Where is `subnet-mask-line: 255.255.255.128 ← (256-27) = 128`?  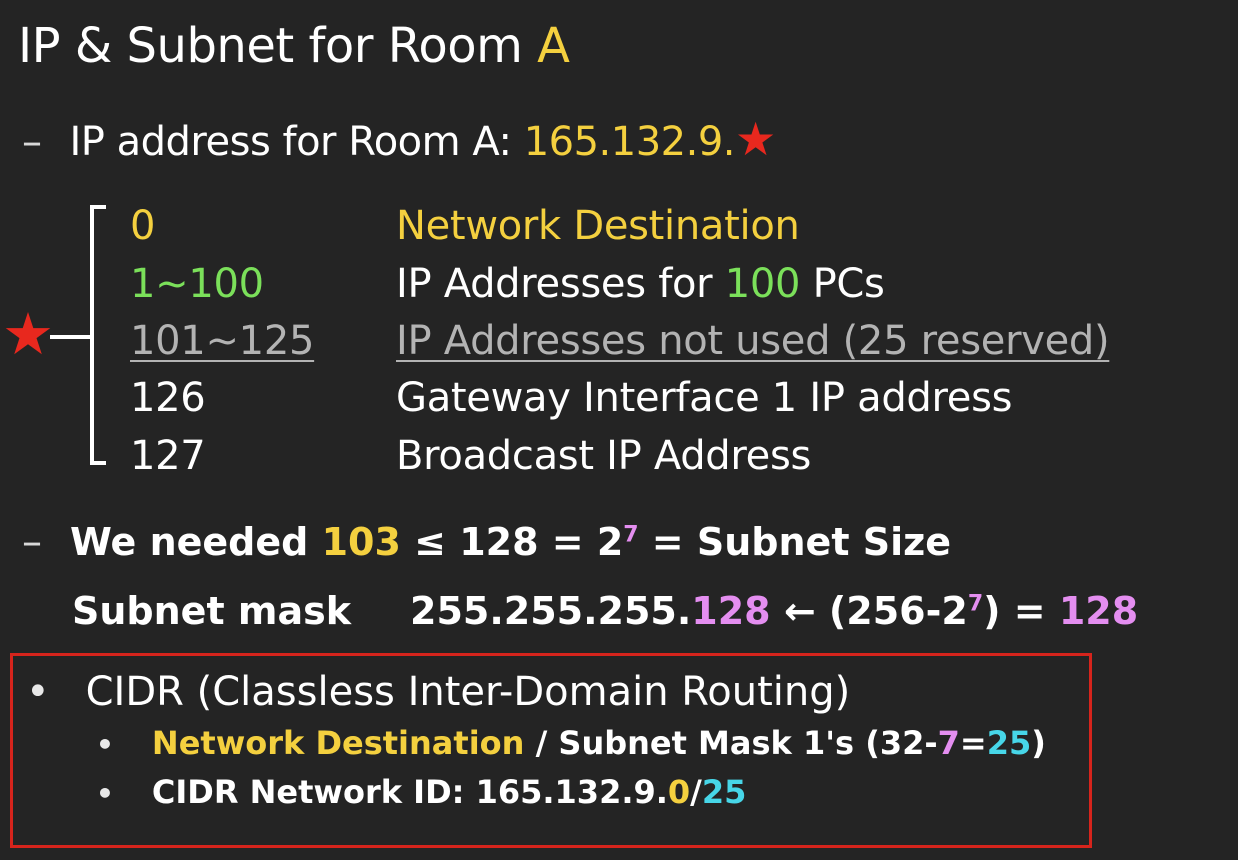
subnet-mask-line: 255.255.255.128 ← (256-27) = 128 is located at coordinates (774, 611).